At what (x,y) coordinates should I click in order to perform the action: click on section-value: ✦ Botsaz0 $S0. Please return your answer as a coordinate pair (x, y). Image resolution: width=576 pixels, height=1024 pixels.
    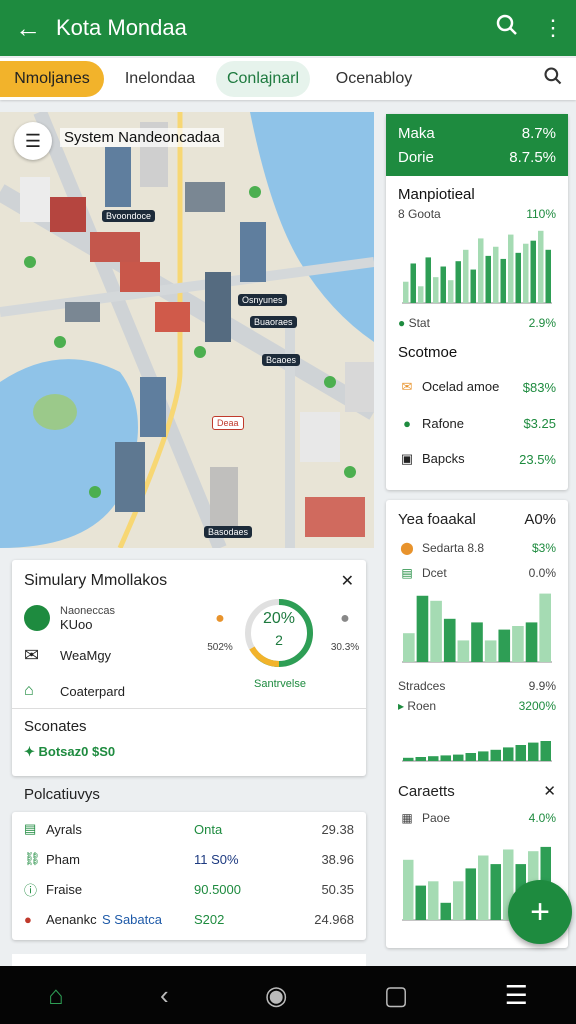
    Looking at the image, I should click on (69, 752).